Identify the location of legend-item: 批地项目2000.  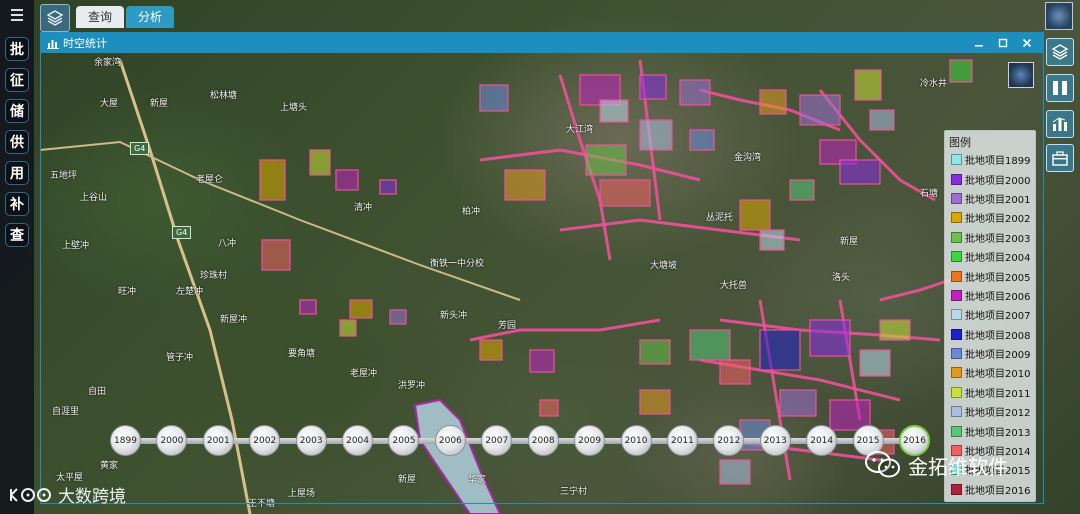
(990, 178).